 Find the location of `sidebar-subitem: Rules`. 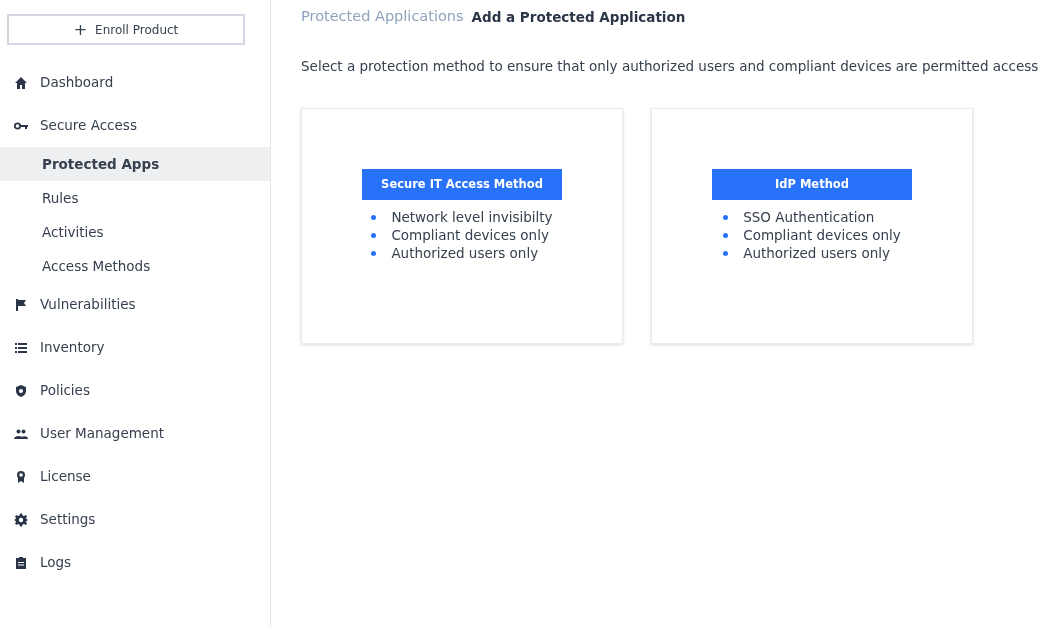

sidebar-subitem: Rules is located at coordinates (135, 198).